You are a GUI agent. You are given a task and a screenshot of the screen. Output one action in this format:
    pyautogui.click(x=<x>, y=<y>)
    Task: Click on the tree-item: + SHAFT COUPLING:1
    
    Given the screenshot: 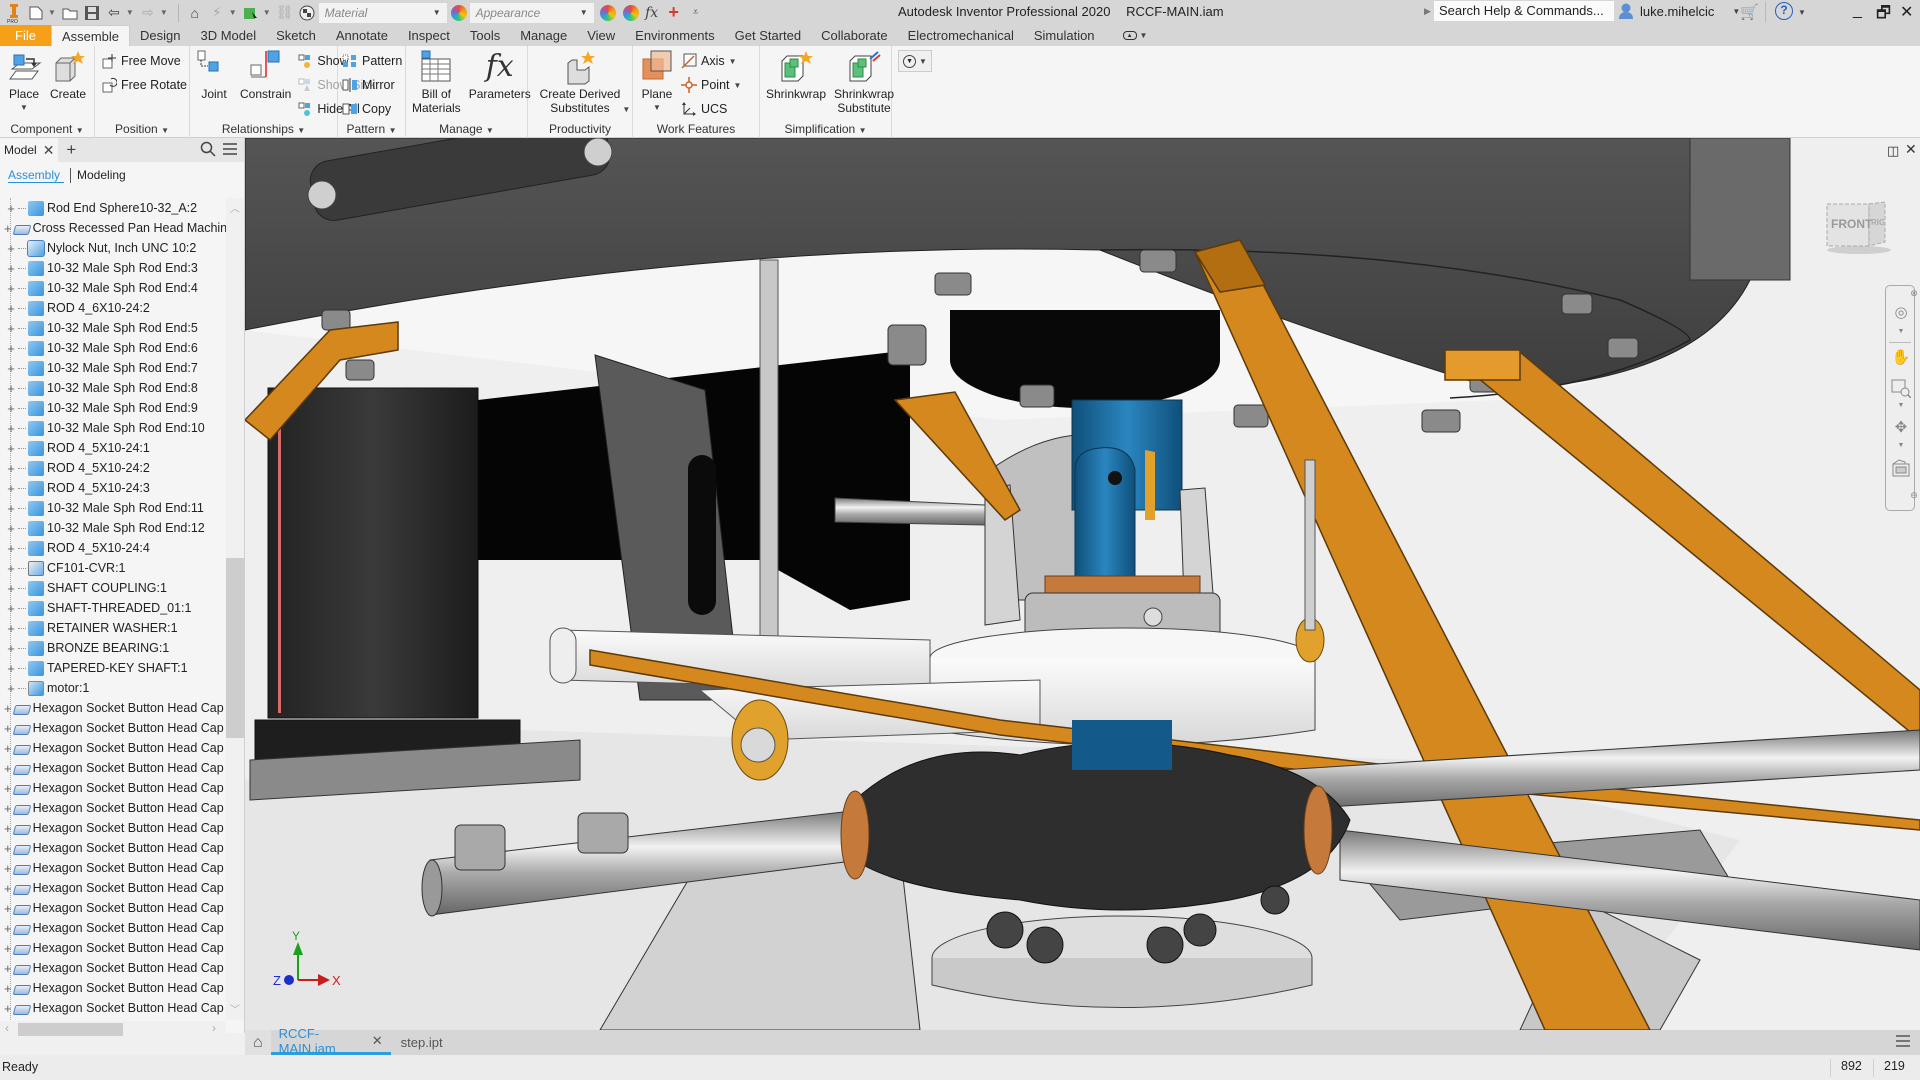 What is the action you would take?
    pyautogui.click(x=113, y=588)
    